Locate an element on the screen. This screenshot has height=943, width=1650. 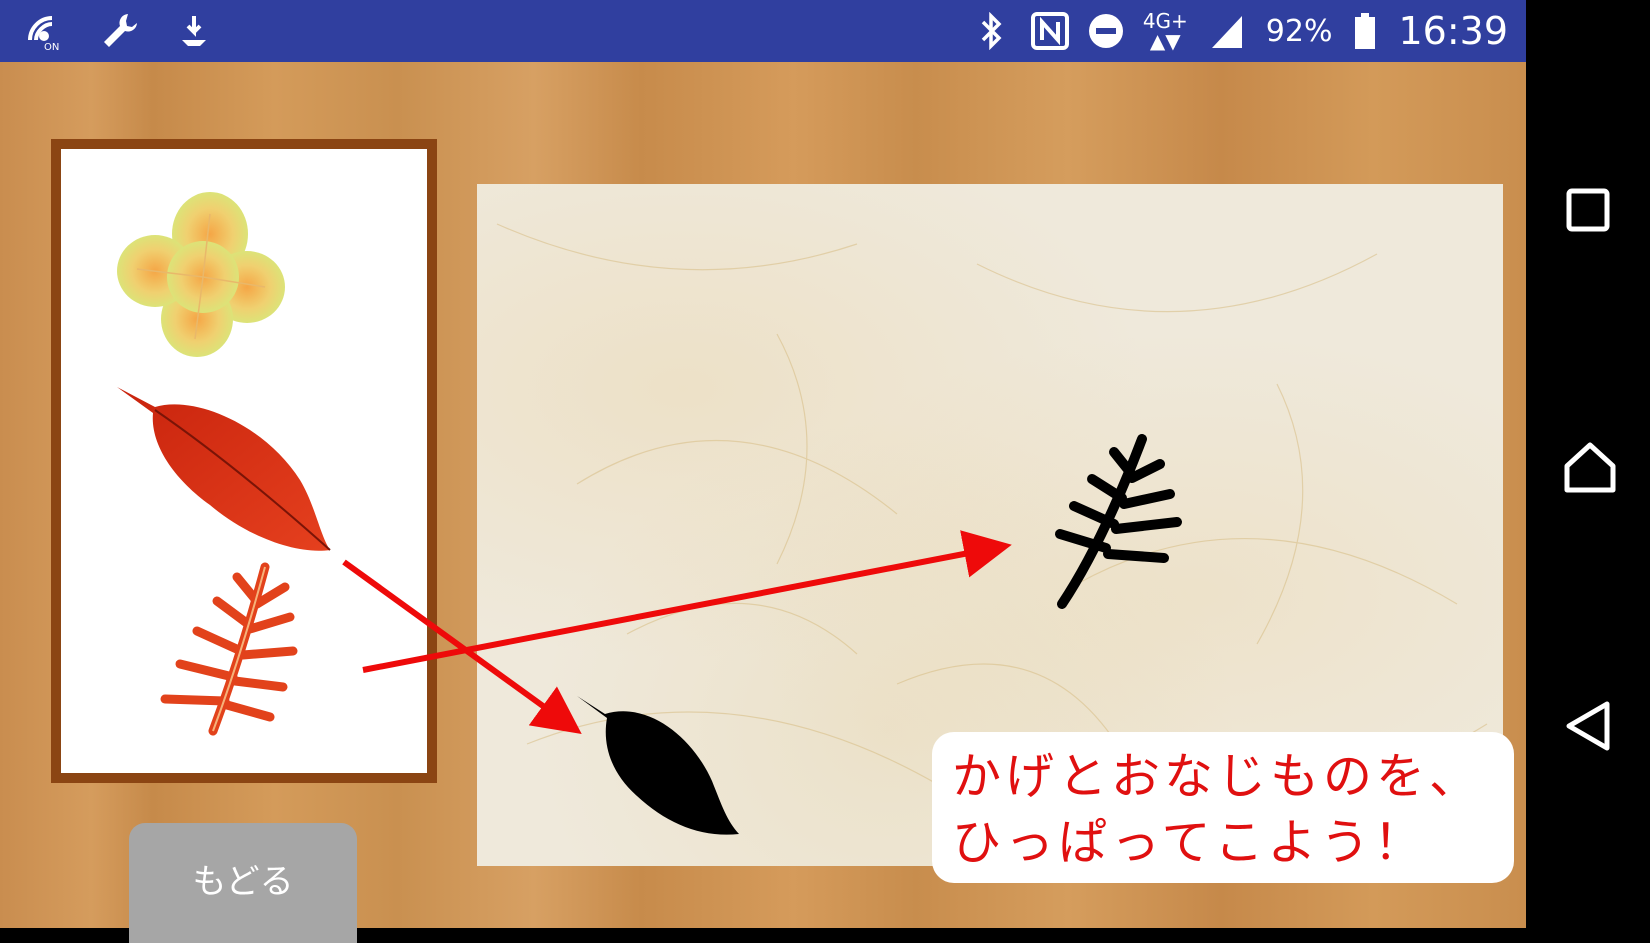
orange-fern-leaf-piece is located at coordinates (230, 651).